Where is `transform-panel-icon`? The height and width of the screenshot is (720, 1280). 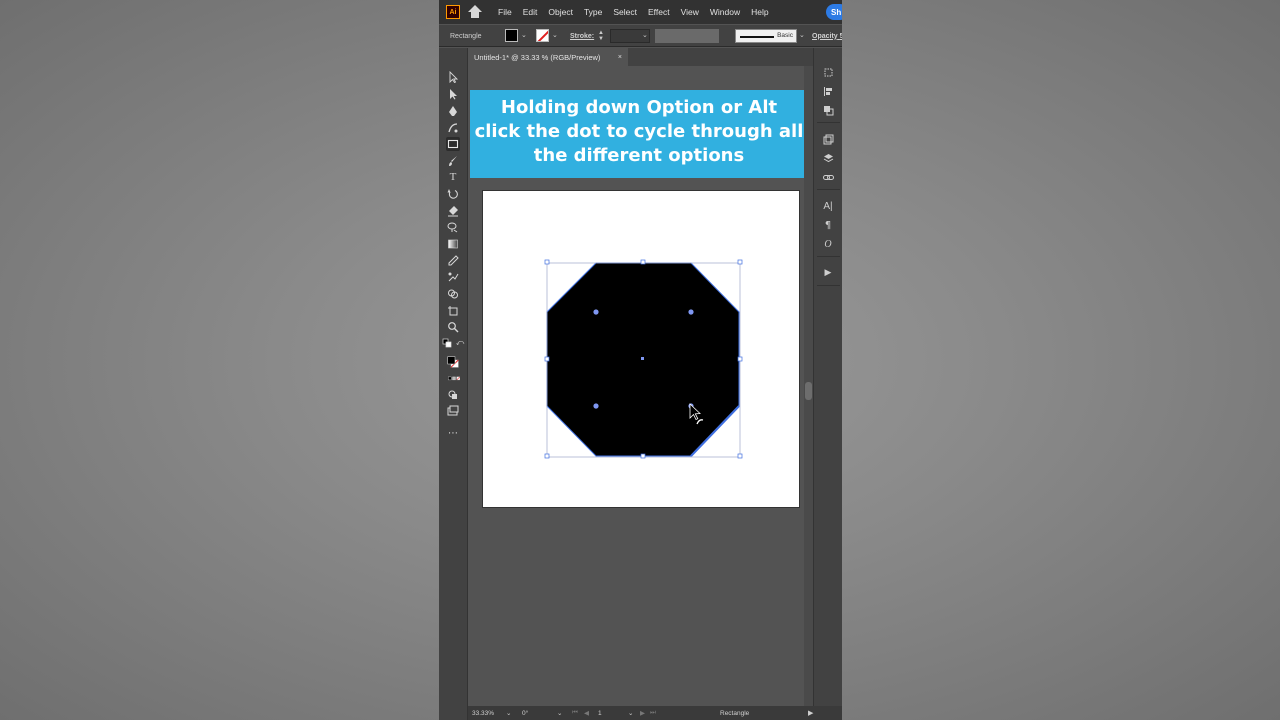 transform-panel-icon is located at coordinates (828, 72).